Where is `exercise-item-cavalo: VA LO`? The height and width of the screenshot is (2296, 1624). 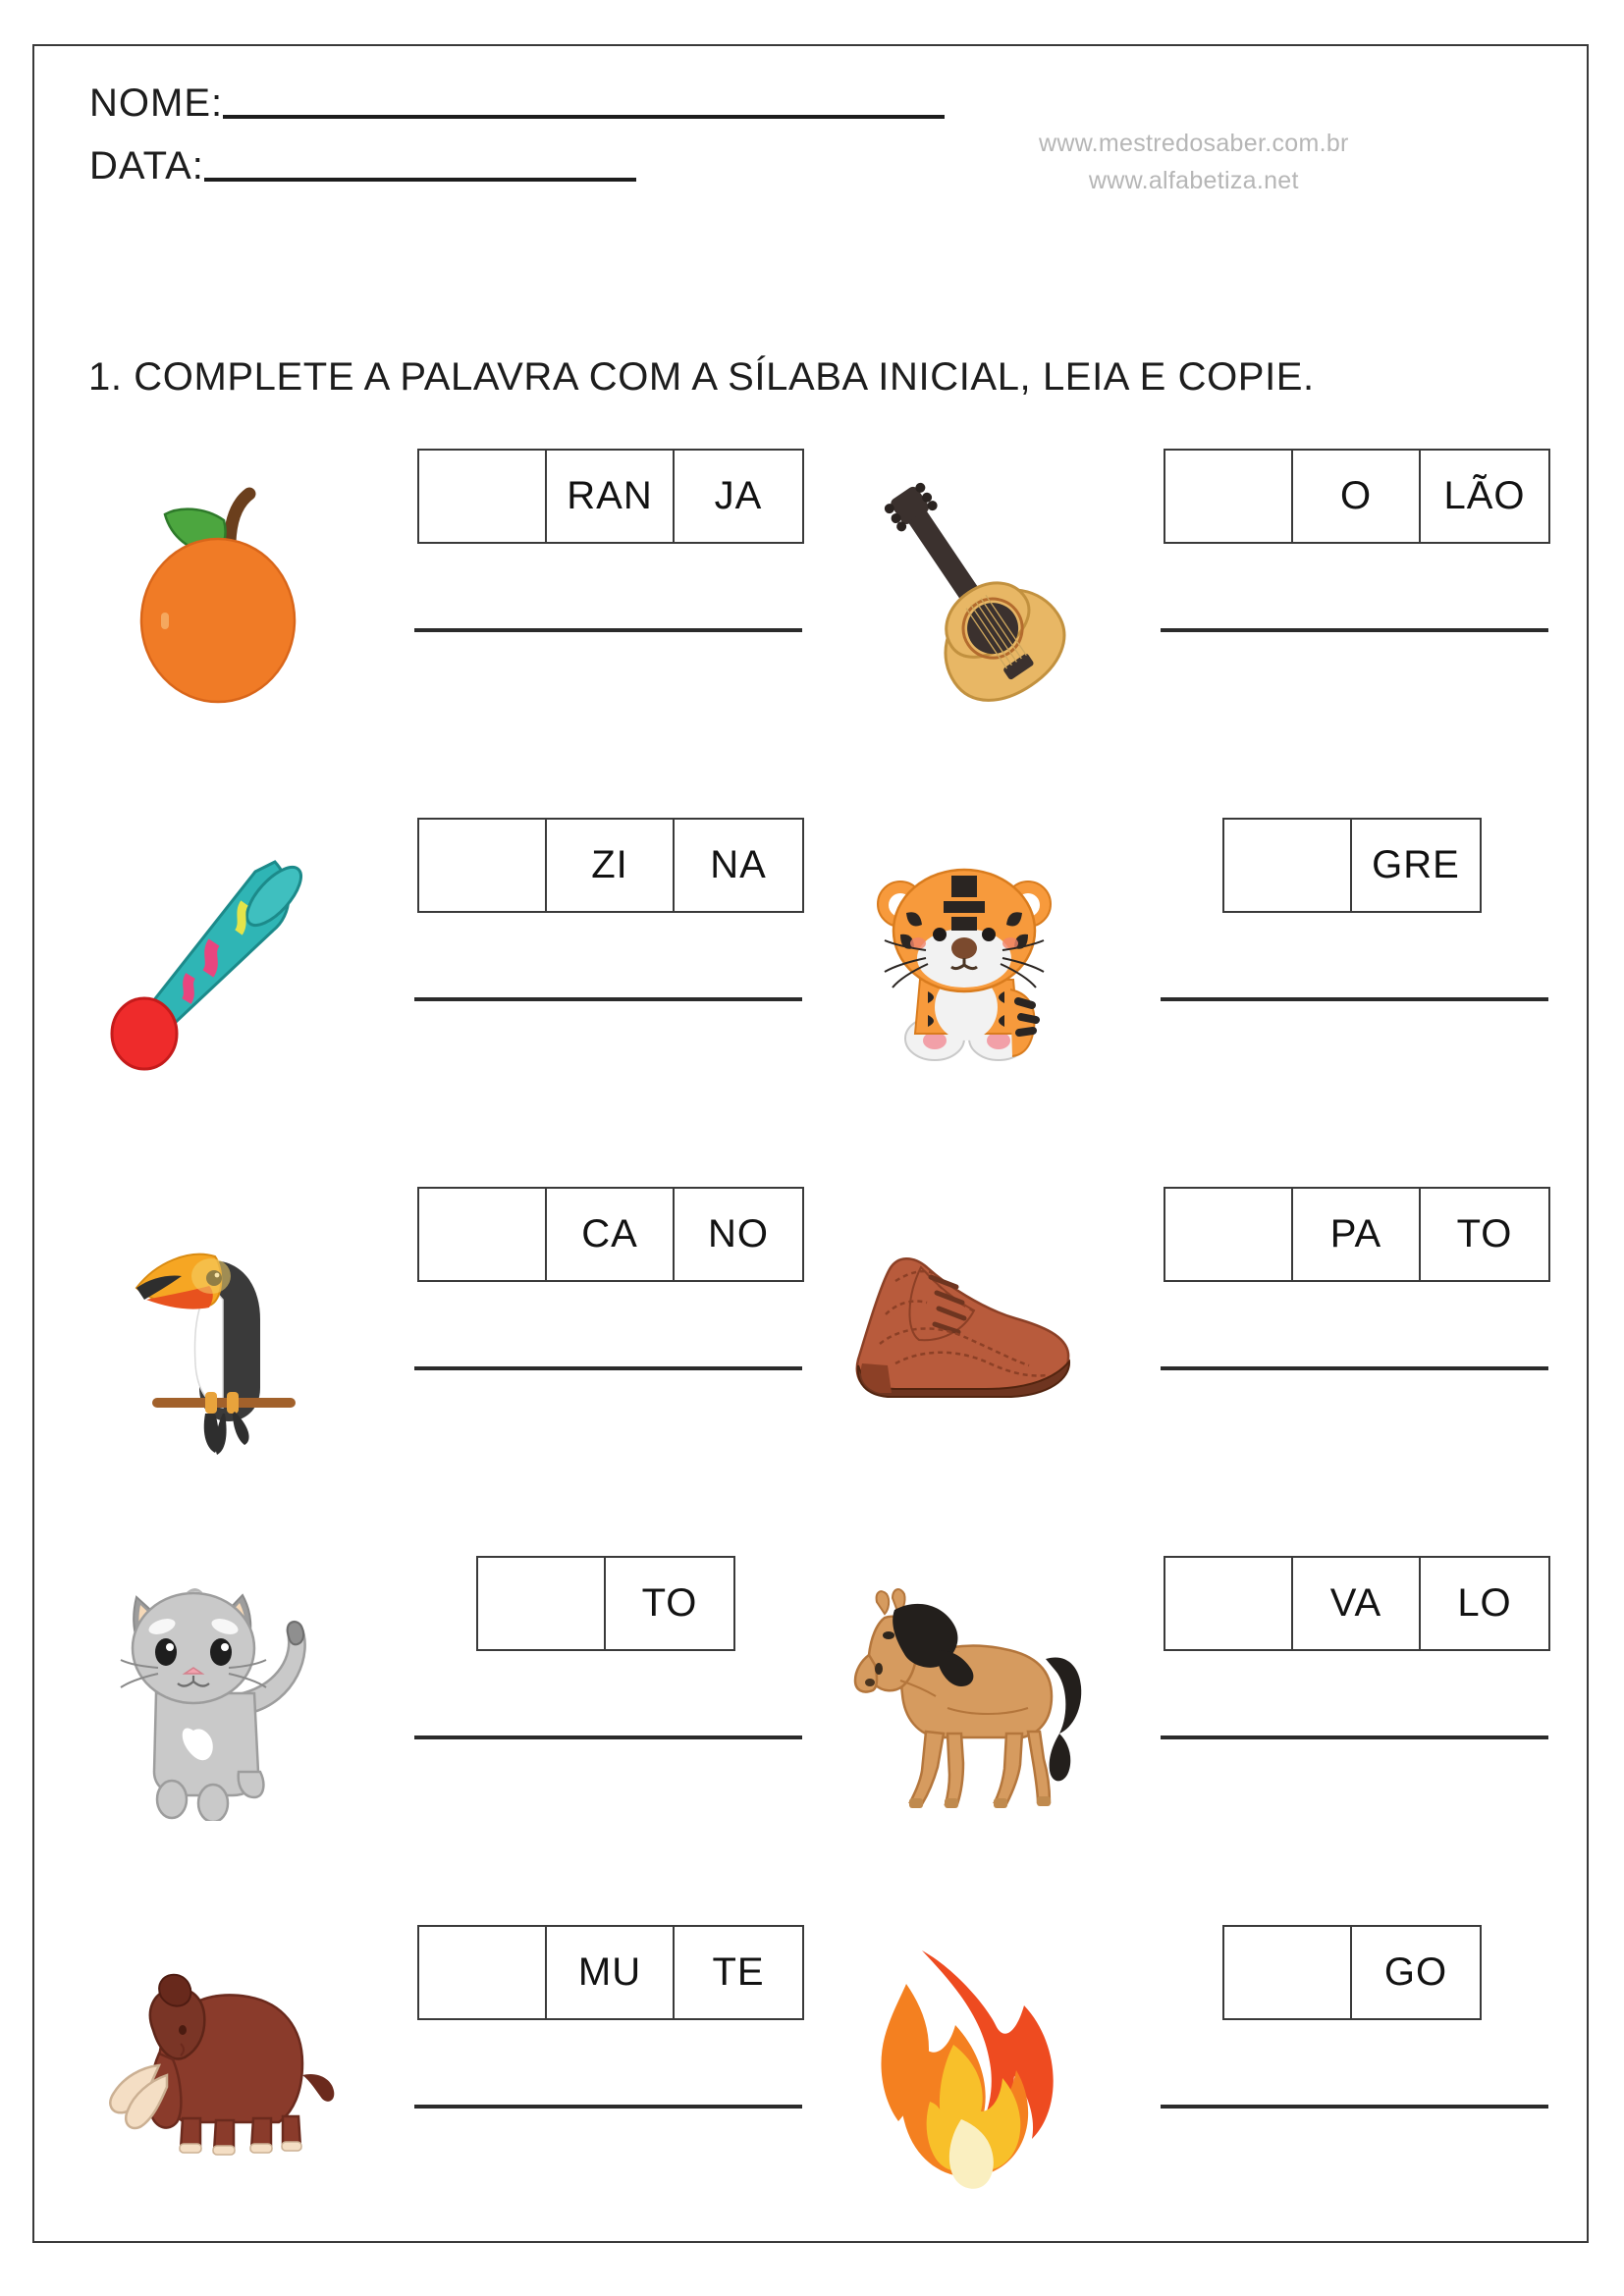 exercise-item-cavalo: VA LO is located at coordinates (1185, 1730).